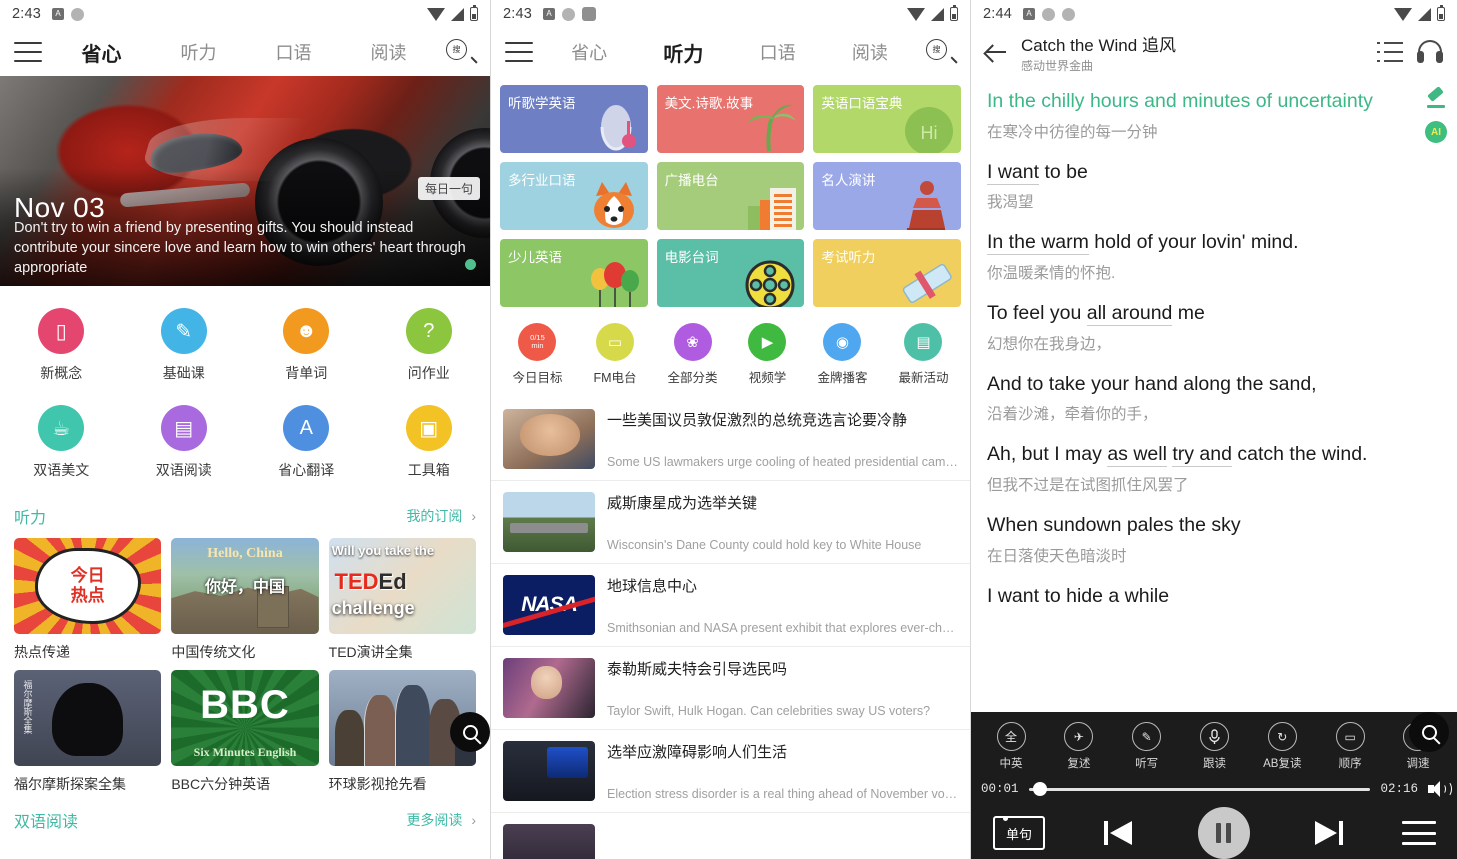  What do you see at coordinates (306, 428) in the screenshot?
I see `translate-icon: A` at bounding box center [306, 428].